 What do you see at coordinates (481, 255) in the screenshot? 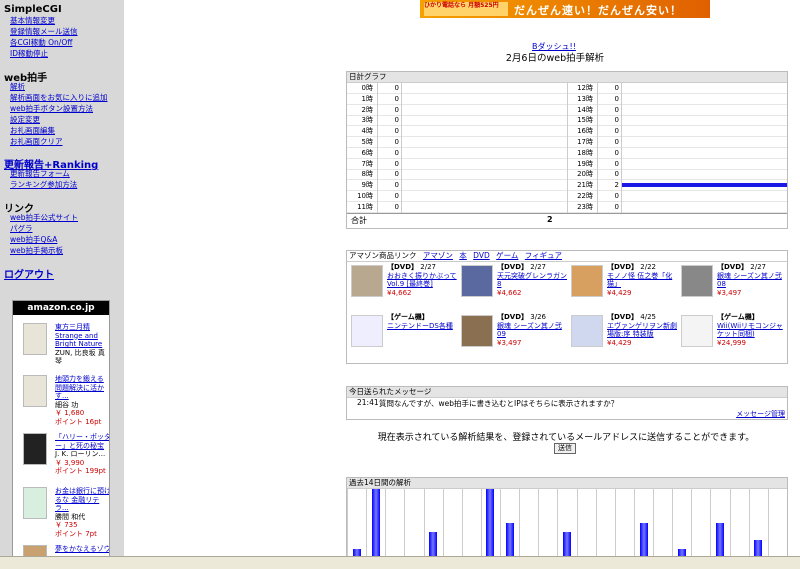
I see `tab-dvd: DVD` at bounding box center [481, 255].